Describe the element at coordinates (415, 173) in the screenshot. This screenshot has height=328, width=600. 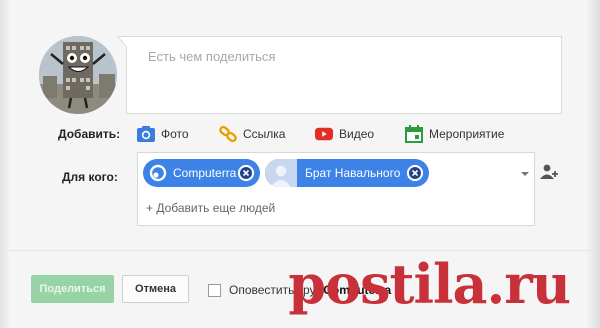
I see `chip-brat-navalnogo-remove-icon` at that location.